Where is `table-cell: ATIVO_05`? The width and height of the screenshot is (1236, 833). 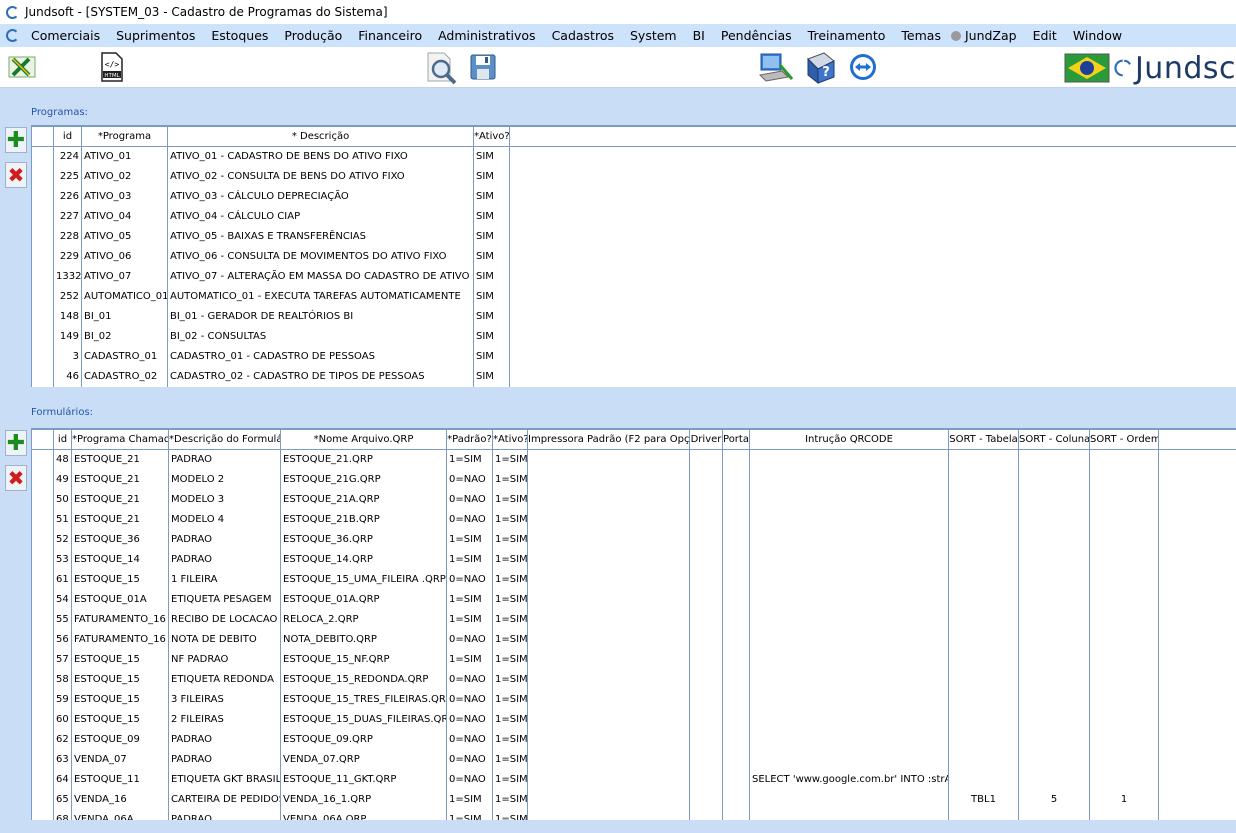 table-cell: ATIVO_05 is located at coordinates (124, 236).